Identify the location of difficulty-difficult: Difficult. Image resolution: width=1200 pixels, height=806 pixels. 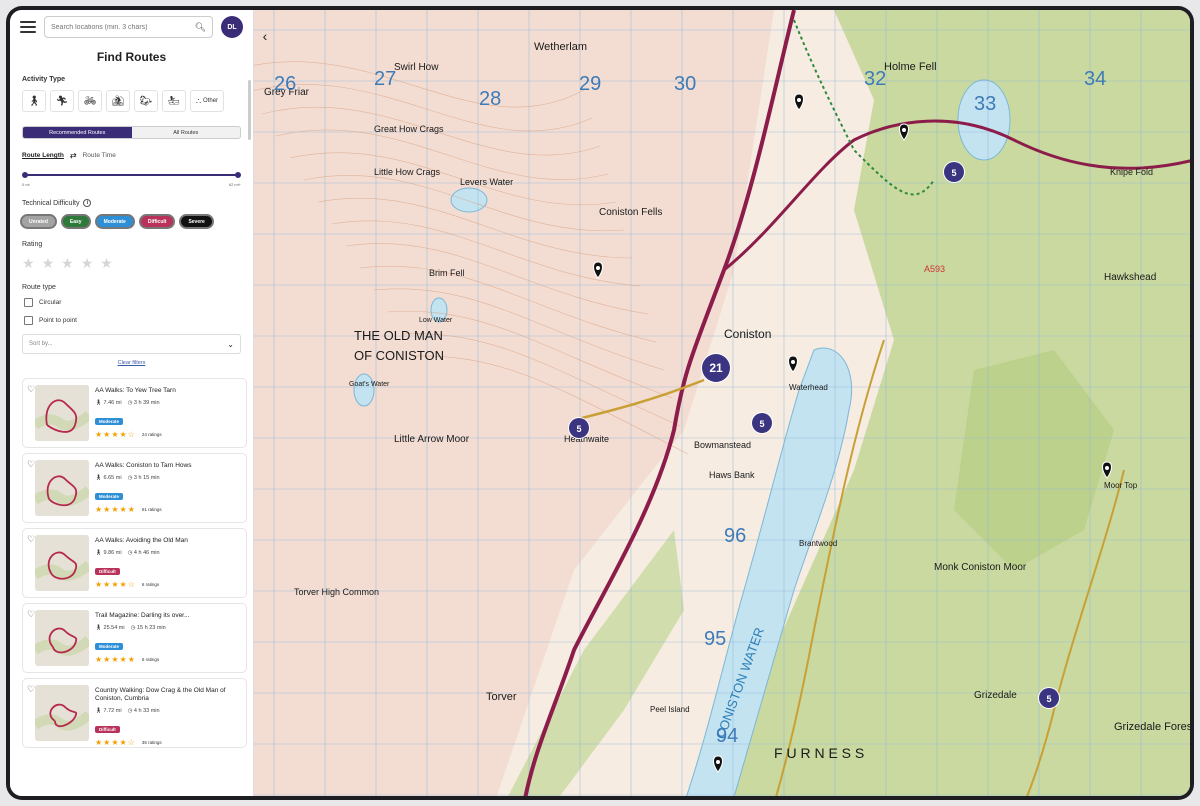
(157, 221).